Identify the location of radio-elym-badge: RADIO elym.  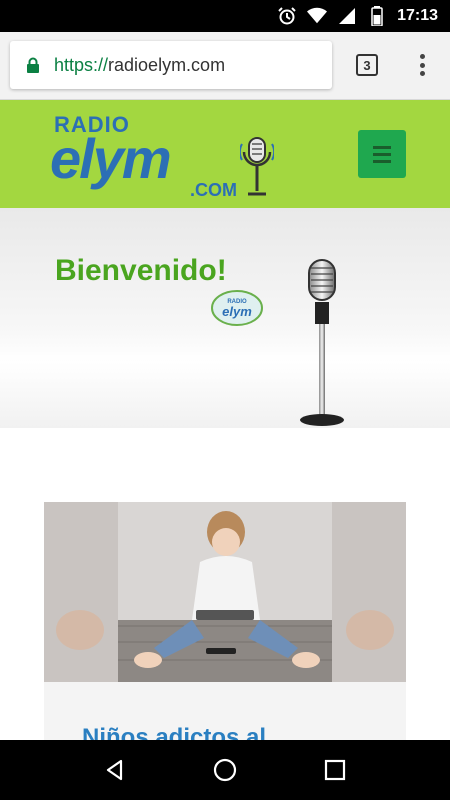
(237, 308).